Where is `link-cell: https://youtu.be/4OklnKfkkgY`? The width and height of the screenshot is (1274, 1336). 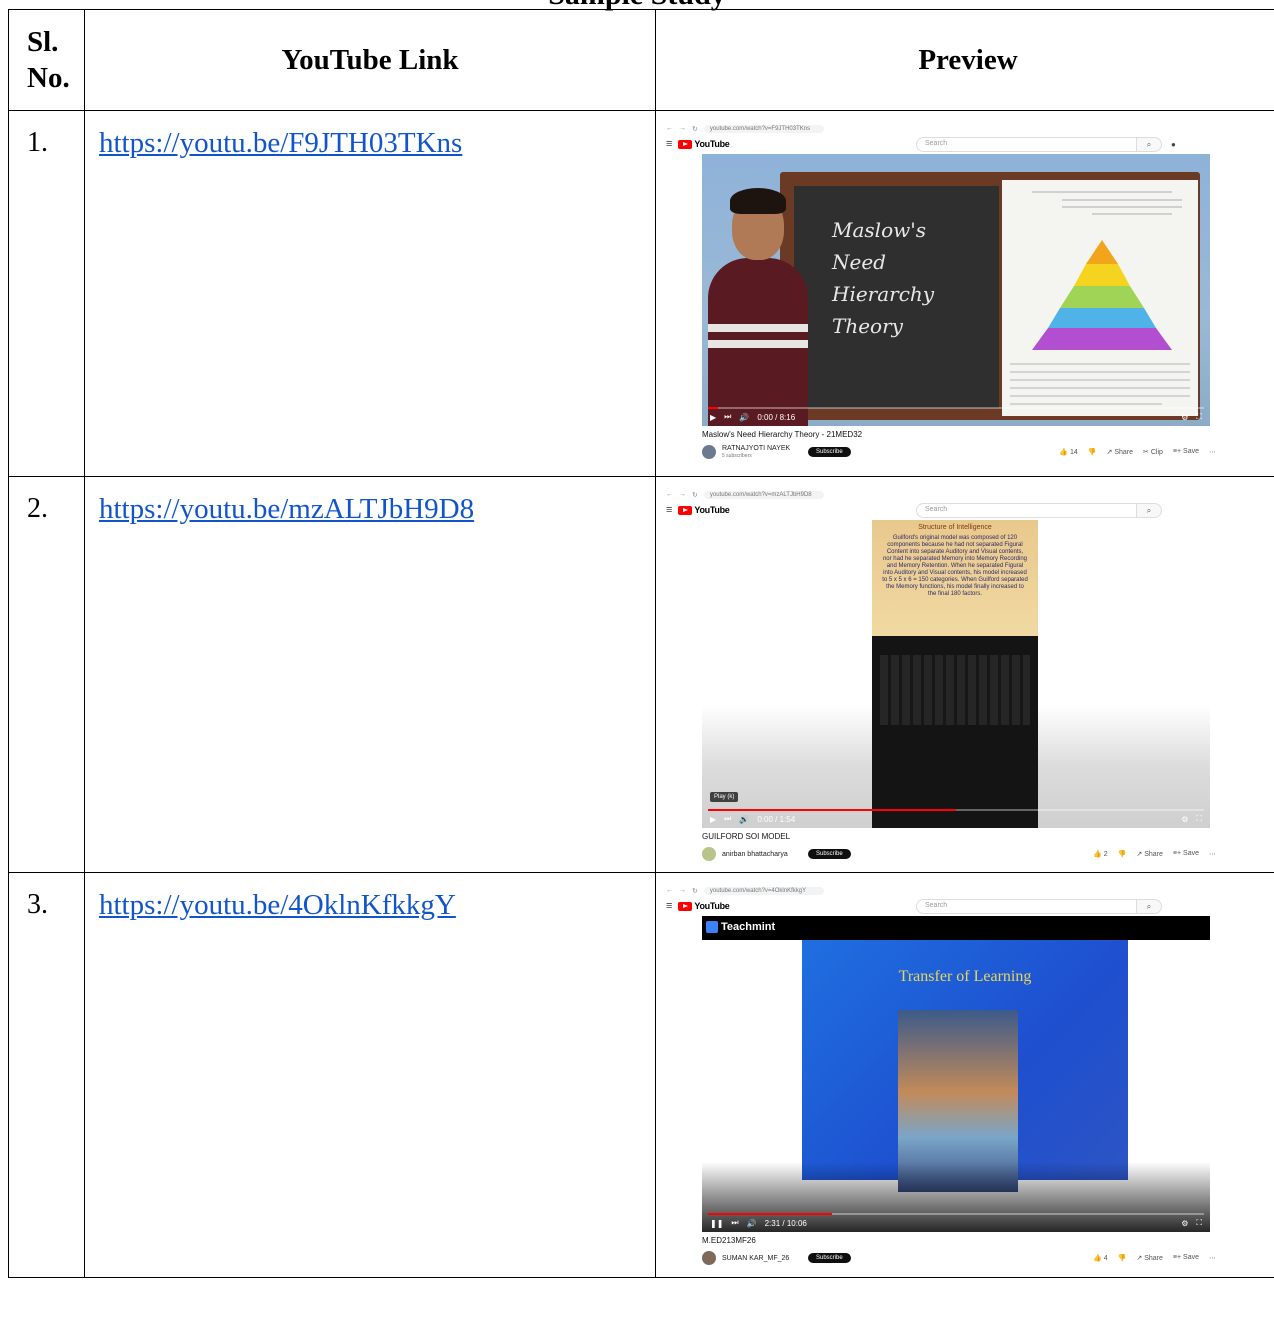
link-cell: https://youtu.be/4OklnKfkkgY is located at coordinates (370, 1075).